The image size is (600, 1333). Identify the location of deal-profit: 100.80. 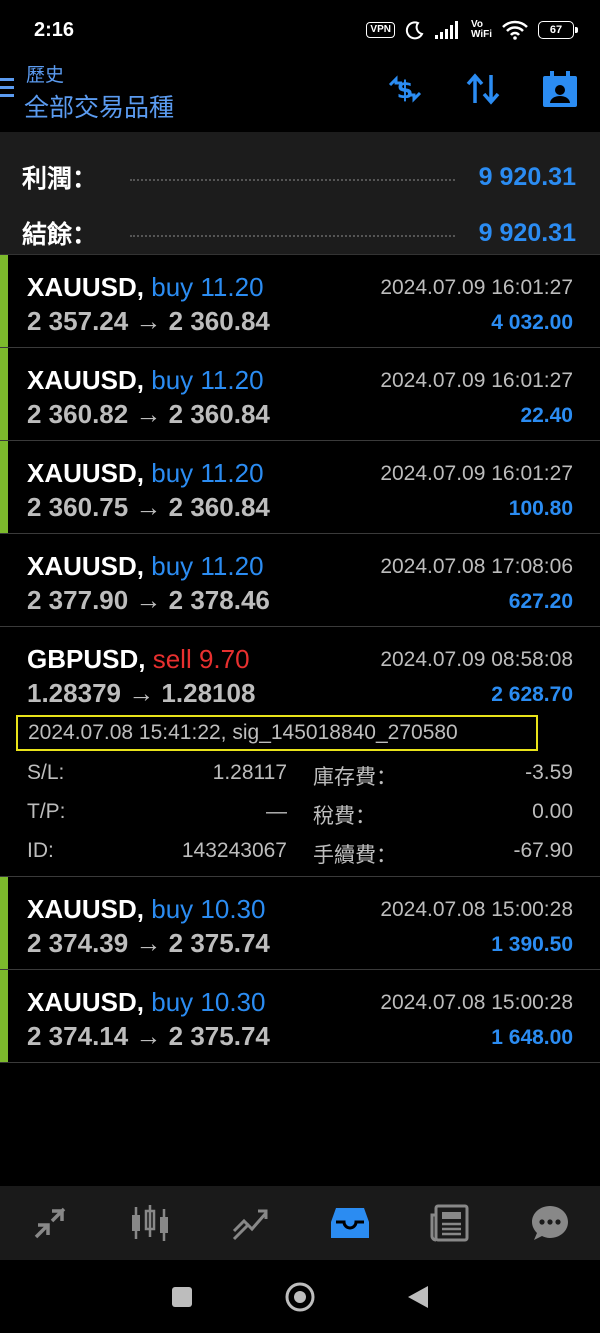
(540, 508).